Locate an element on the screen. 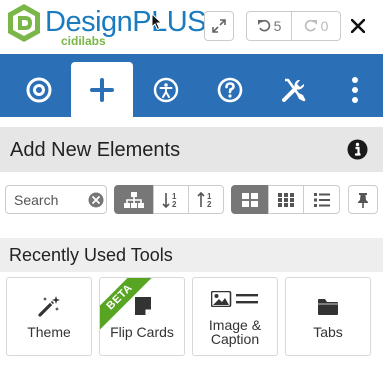  section-title: Add New Elements is located at coordinates (95, 150).